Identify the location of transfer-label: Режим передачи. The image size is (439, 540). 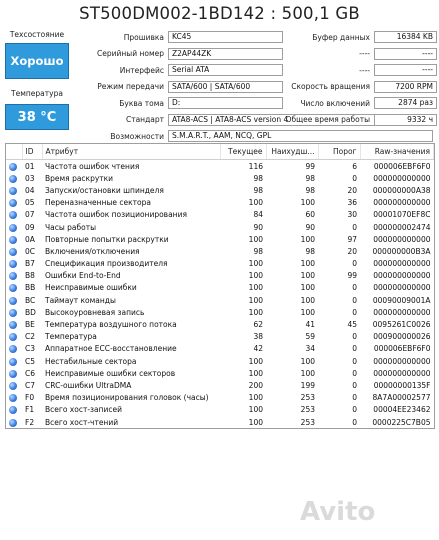
(130, 87).